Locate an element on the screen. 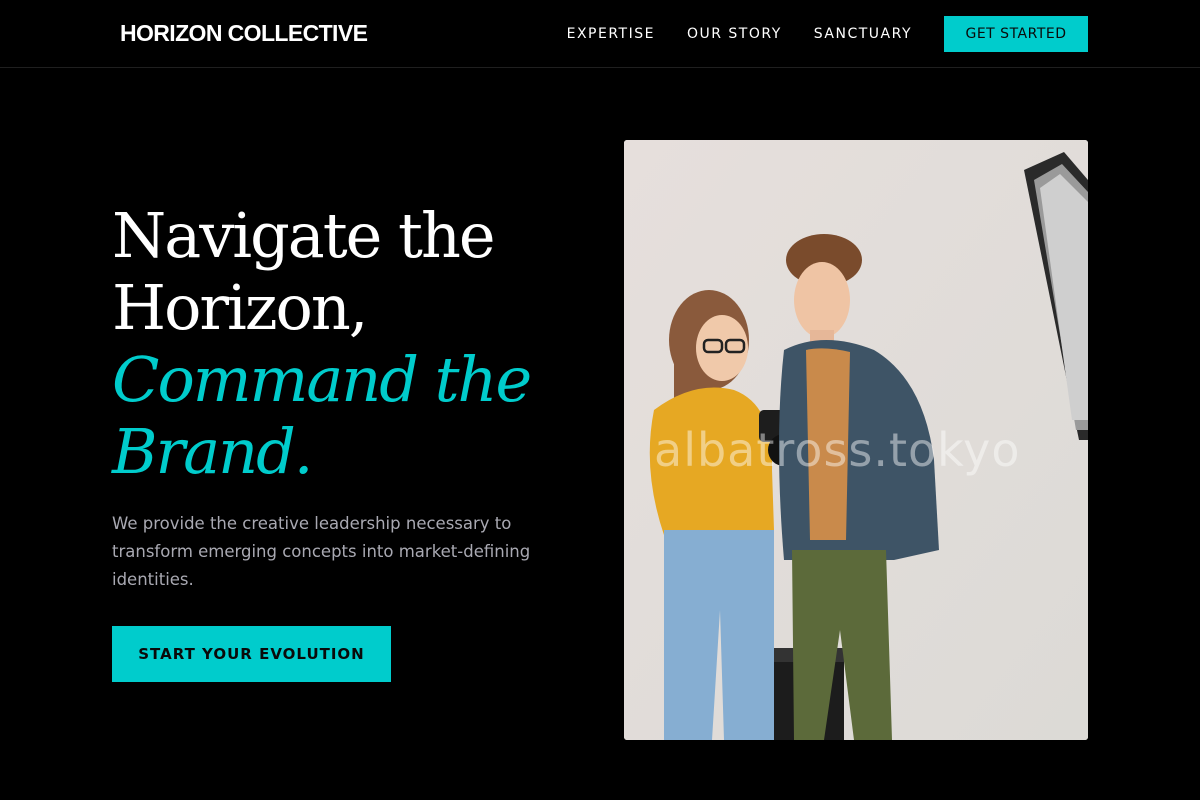 The width and height of the screenshot is (1200, 800). headline-accent-line-1: Command the is located at coordinates (322, 379).